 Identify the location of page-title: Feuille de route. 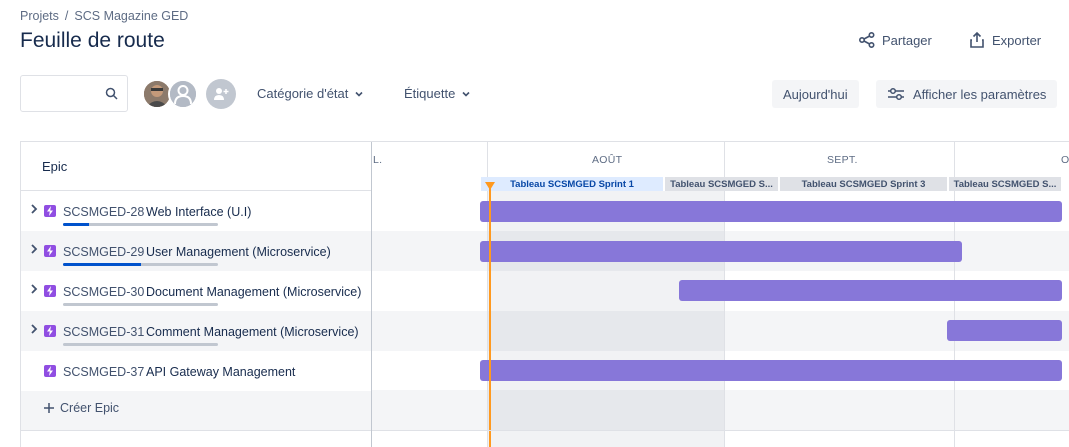
(92, 40).